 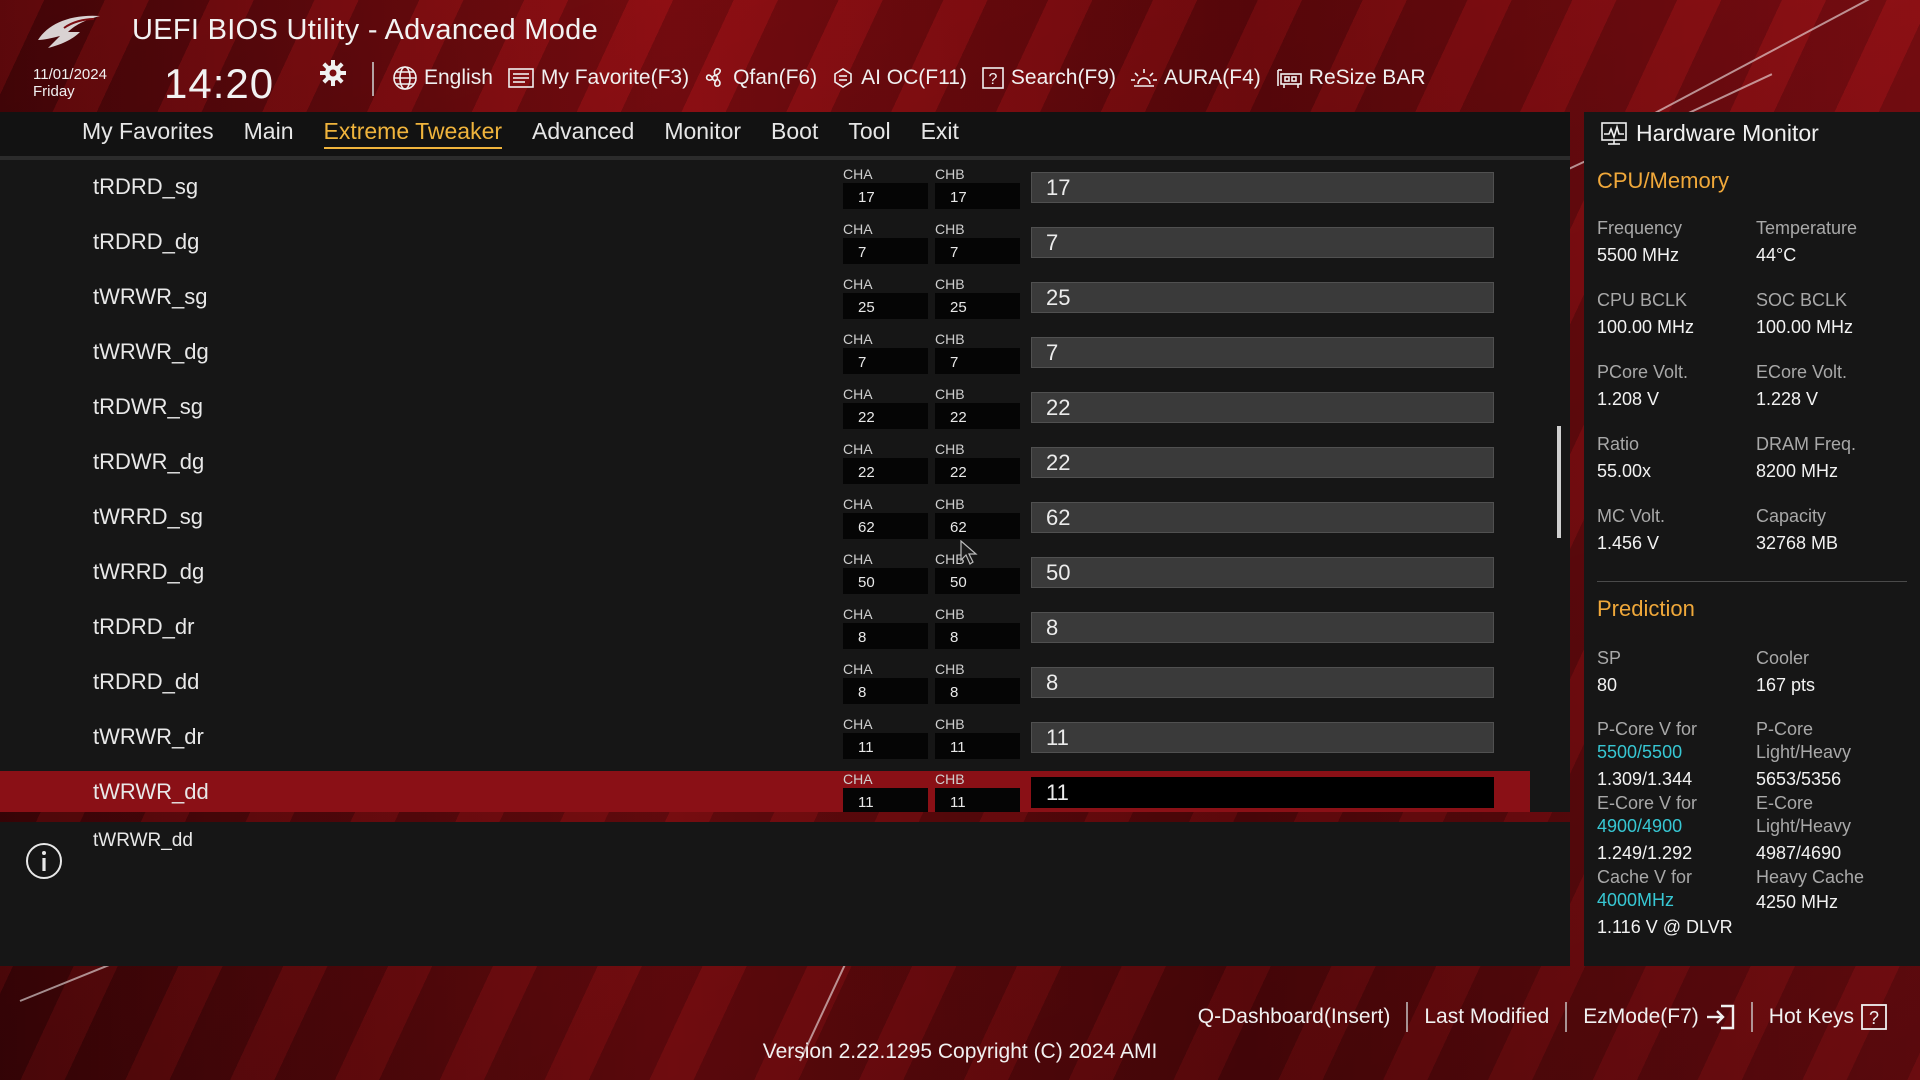 I want to click on tab-tool: Tool, so click(x=869, y=133).